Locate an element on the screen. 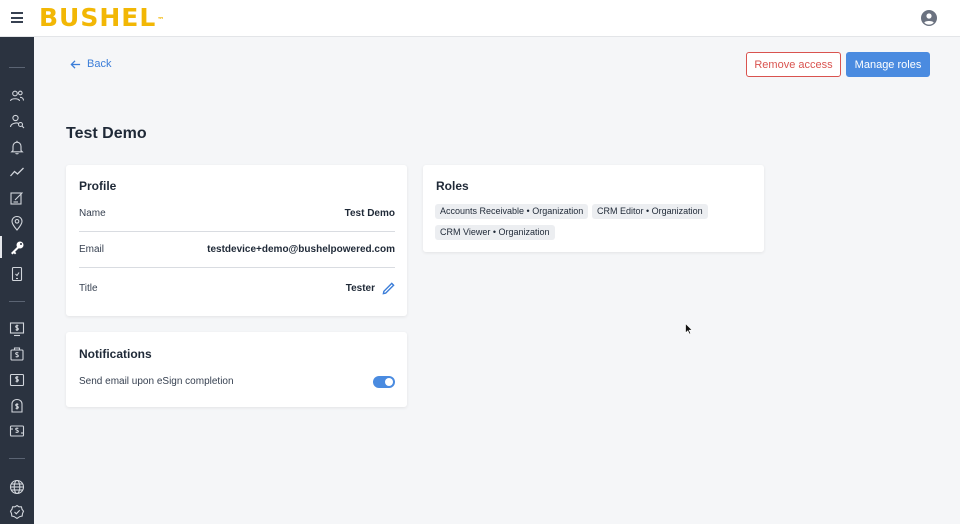 The width and height of the screenshot is (960, 524). back-label: Back is located at coordinates (99, 64).